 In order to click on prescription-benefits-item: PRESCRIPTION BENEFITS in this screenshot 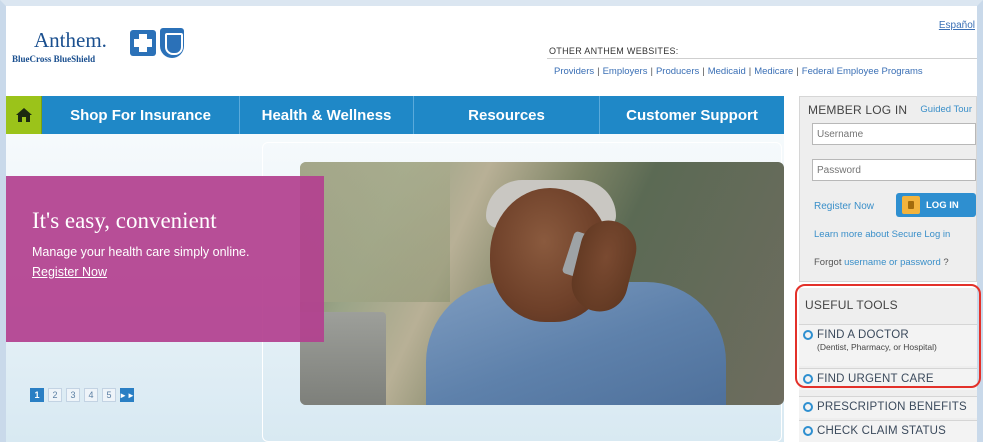, I will do `click(888, 407)`.